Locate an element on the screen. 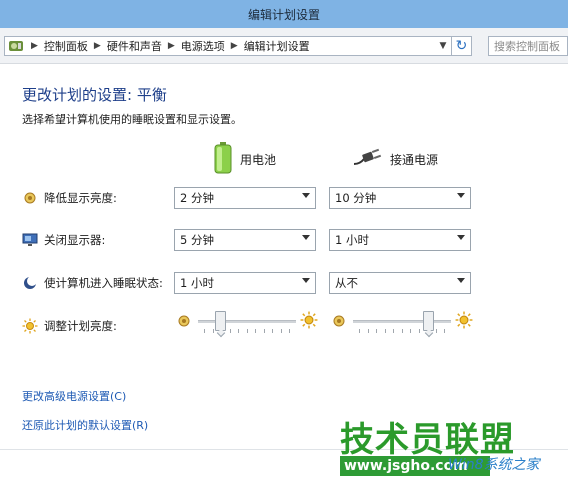  sleep-label: 使计算机进入睡眠状态: is located at coordinates (103, 283).